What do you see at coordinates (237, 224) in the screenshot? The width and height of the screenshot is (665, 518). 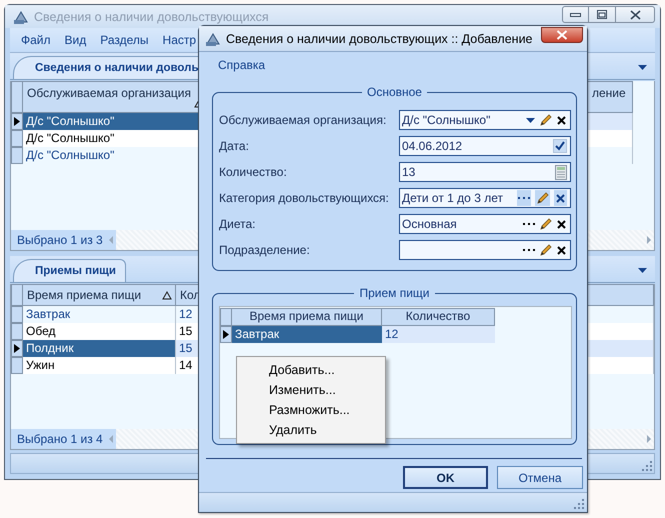 I see `field-label: Диета:` at bounding box center [237, 224].